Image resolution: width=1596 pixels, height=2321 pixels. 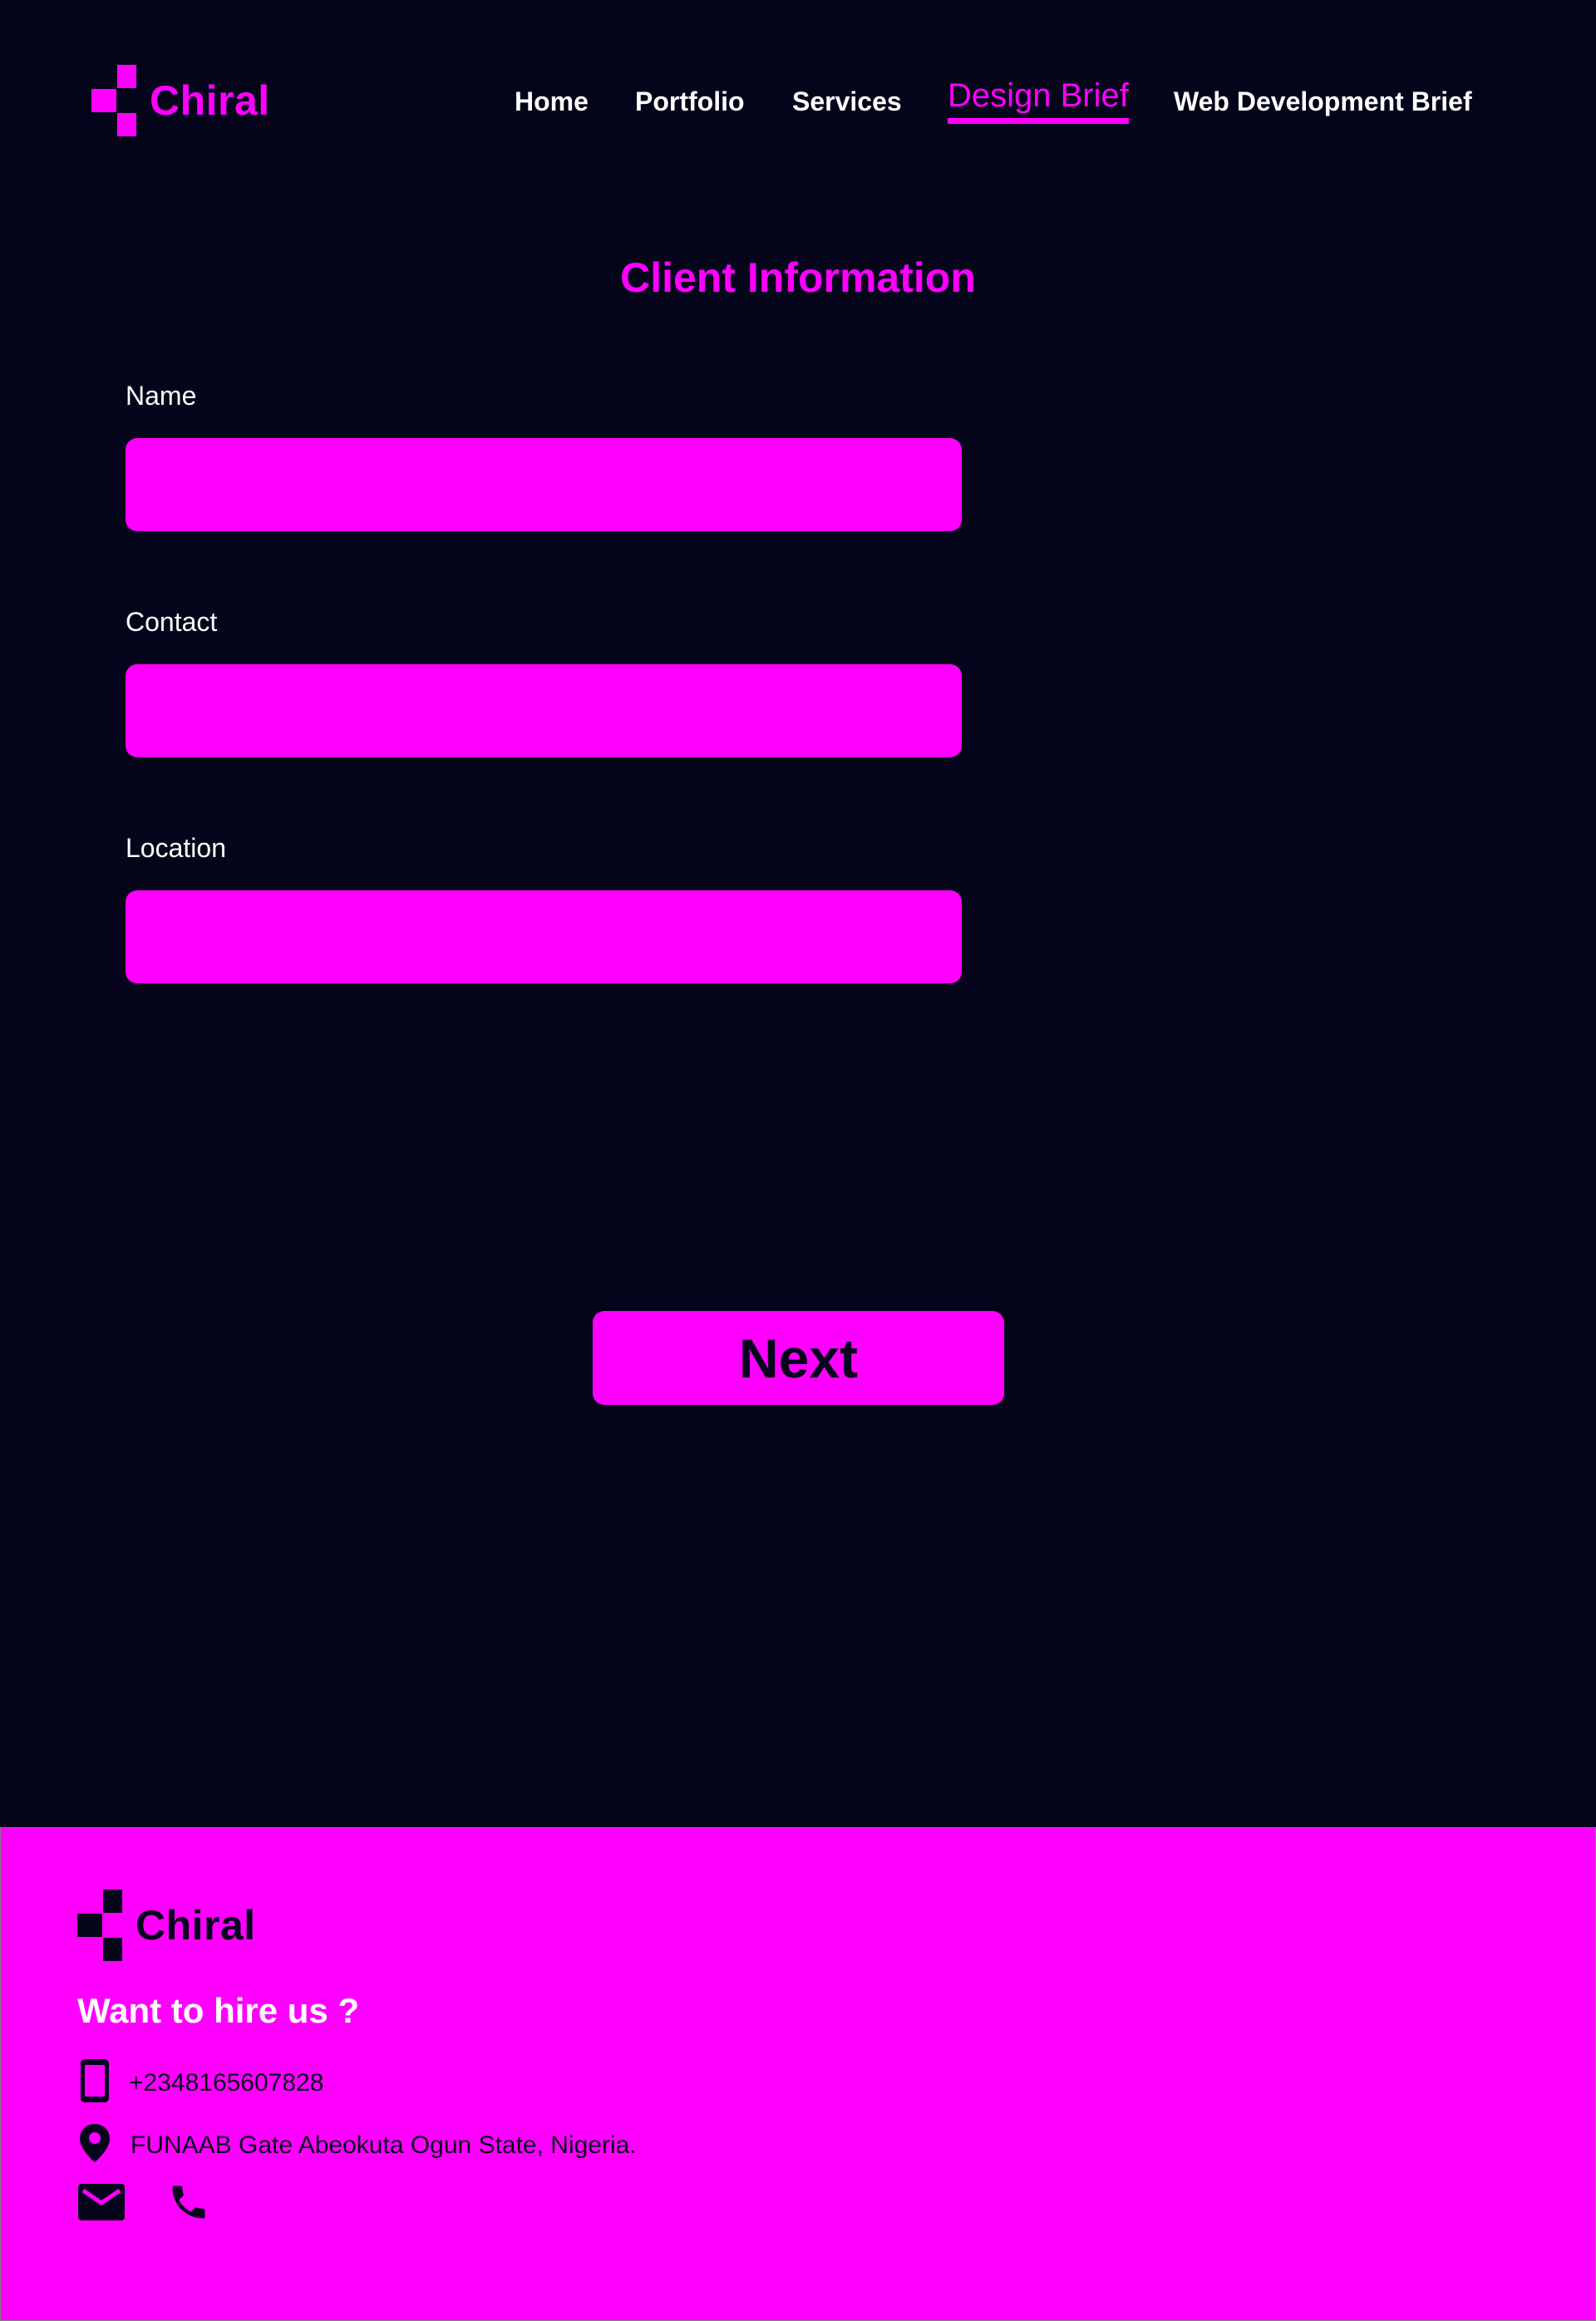 I want to click on footer-heading: Want to hire us ?, so click(x=218, y=2011).